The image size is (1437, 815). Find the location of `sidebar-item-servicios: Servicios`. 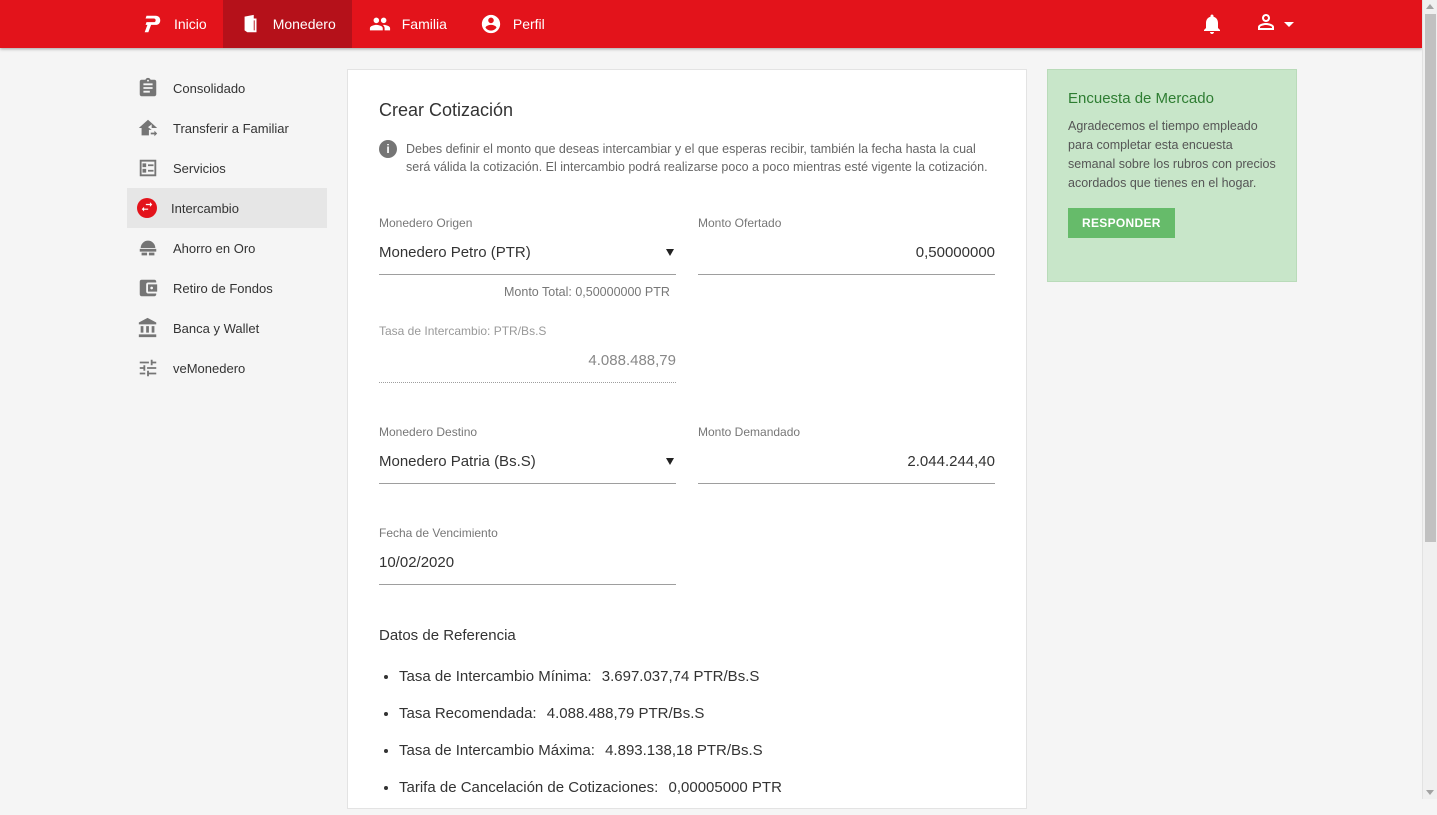

sidebar-item-servicios: Servicios is located at coordinates (227, 168).